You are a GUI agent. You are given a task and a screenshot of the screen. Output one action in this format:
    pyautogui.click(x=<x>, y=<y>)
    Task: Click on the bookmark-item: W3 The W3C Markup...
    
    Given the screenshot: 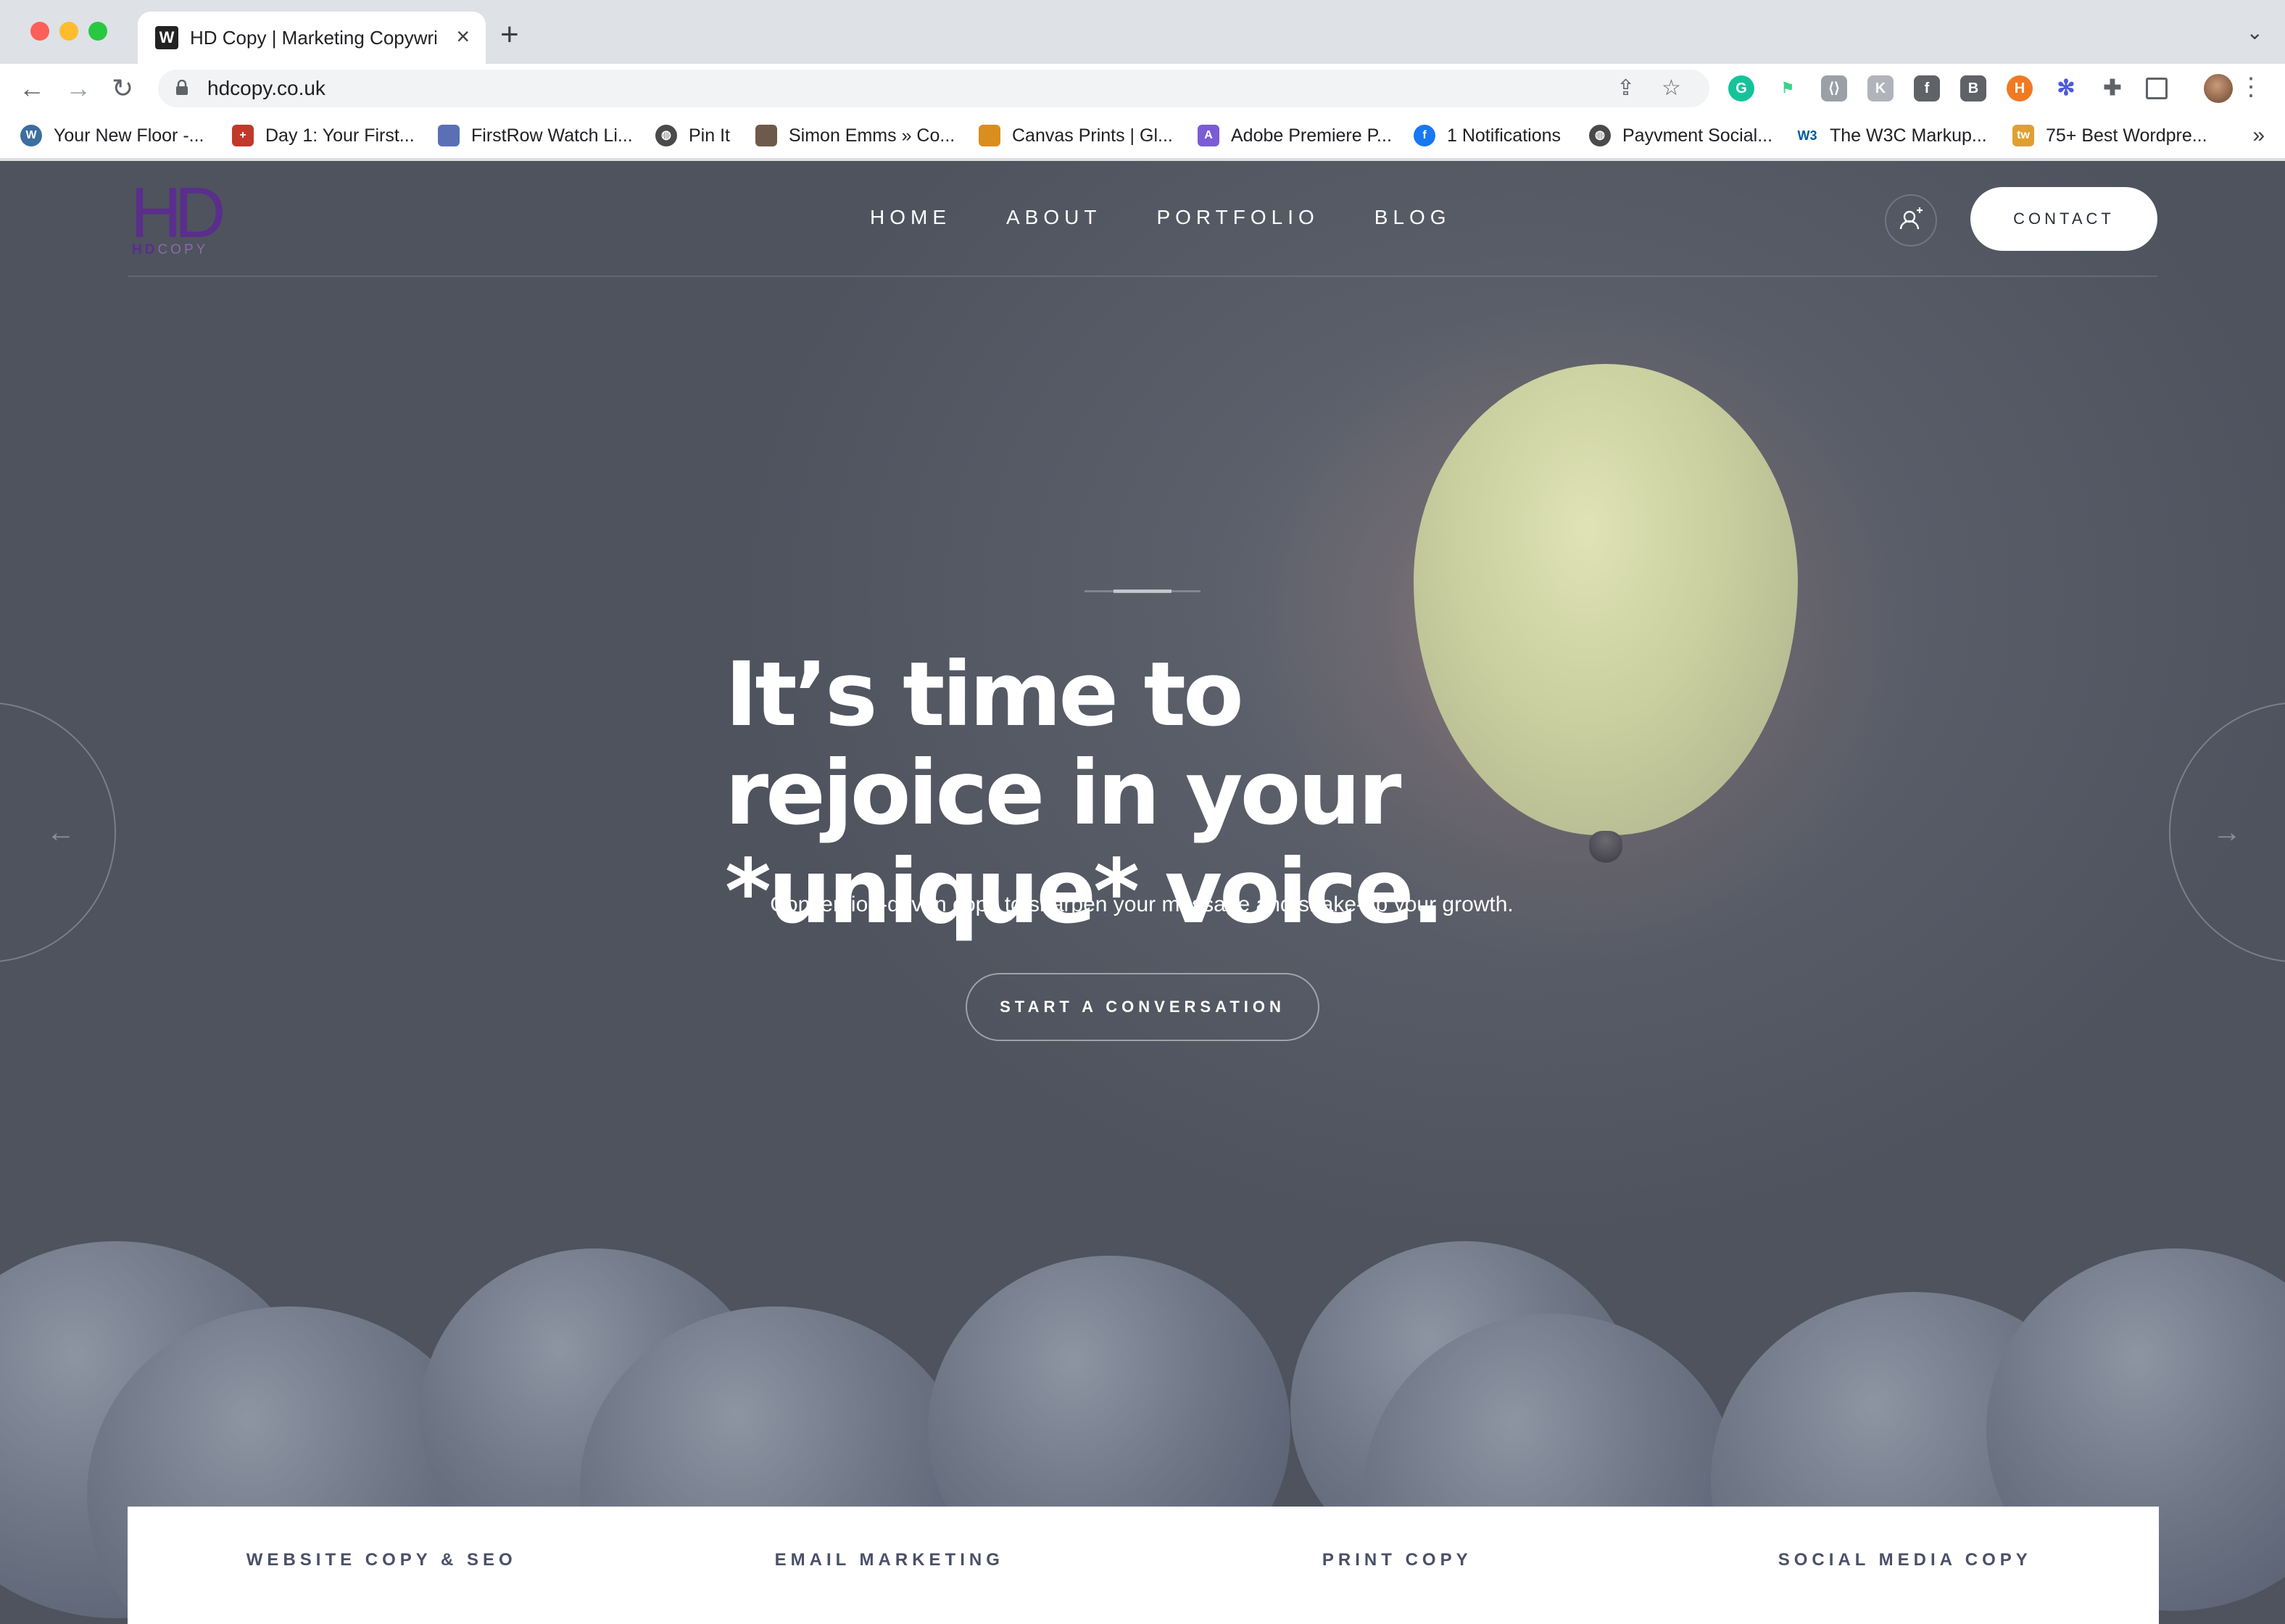 What is the action you would take?
    pyautogui.click(x=1891, y=135)
    